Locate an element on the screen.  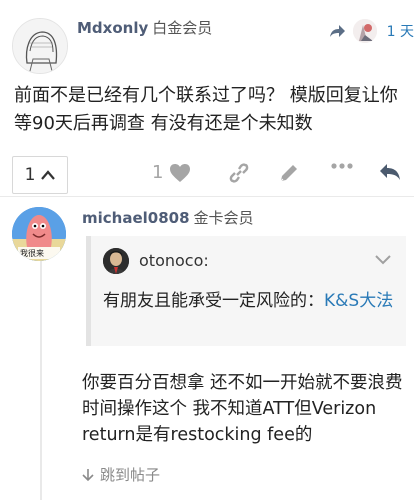
jump-label: 跳到帖子 is located at coordinates (130, 475).